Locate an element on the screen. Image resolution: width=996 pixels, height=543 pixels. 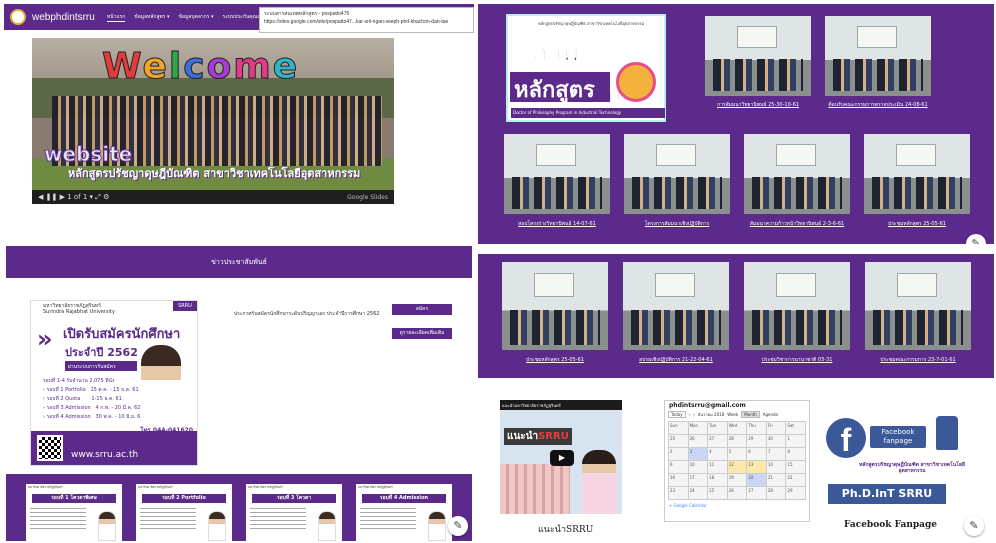
nav-item-program: ข้อมูลหลักสูตร ▾ is located at coordinates (151, 17).